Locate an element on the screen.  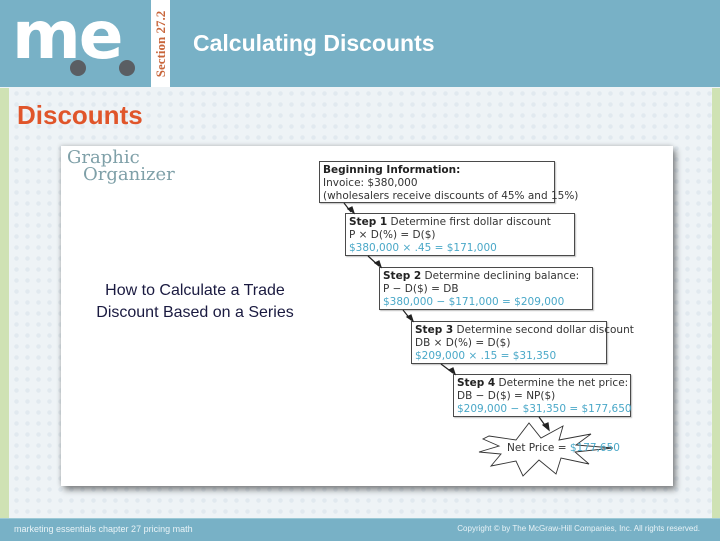
section-tab: Section 27.2 is located at coordinates (160, 43).